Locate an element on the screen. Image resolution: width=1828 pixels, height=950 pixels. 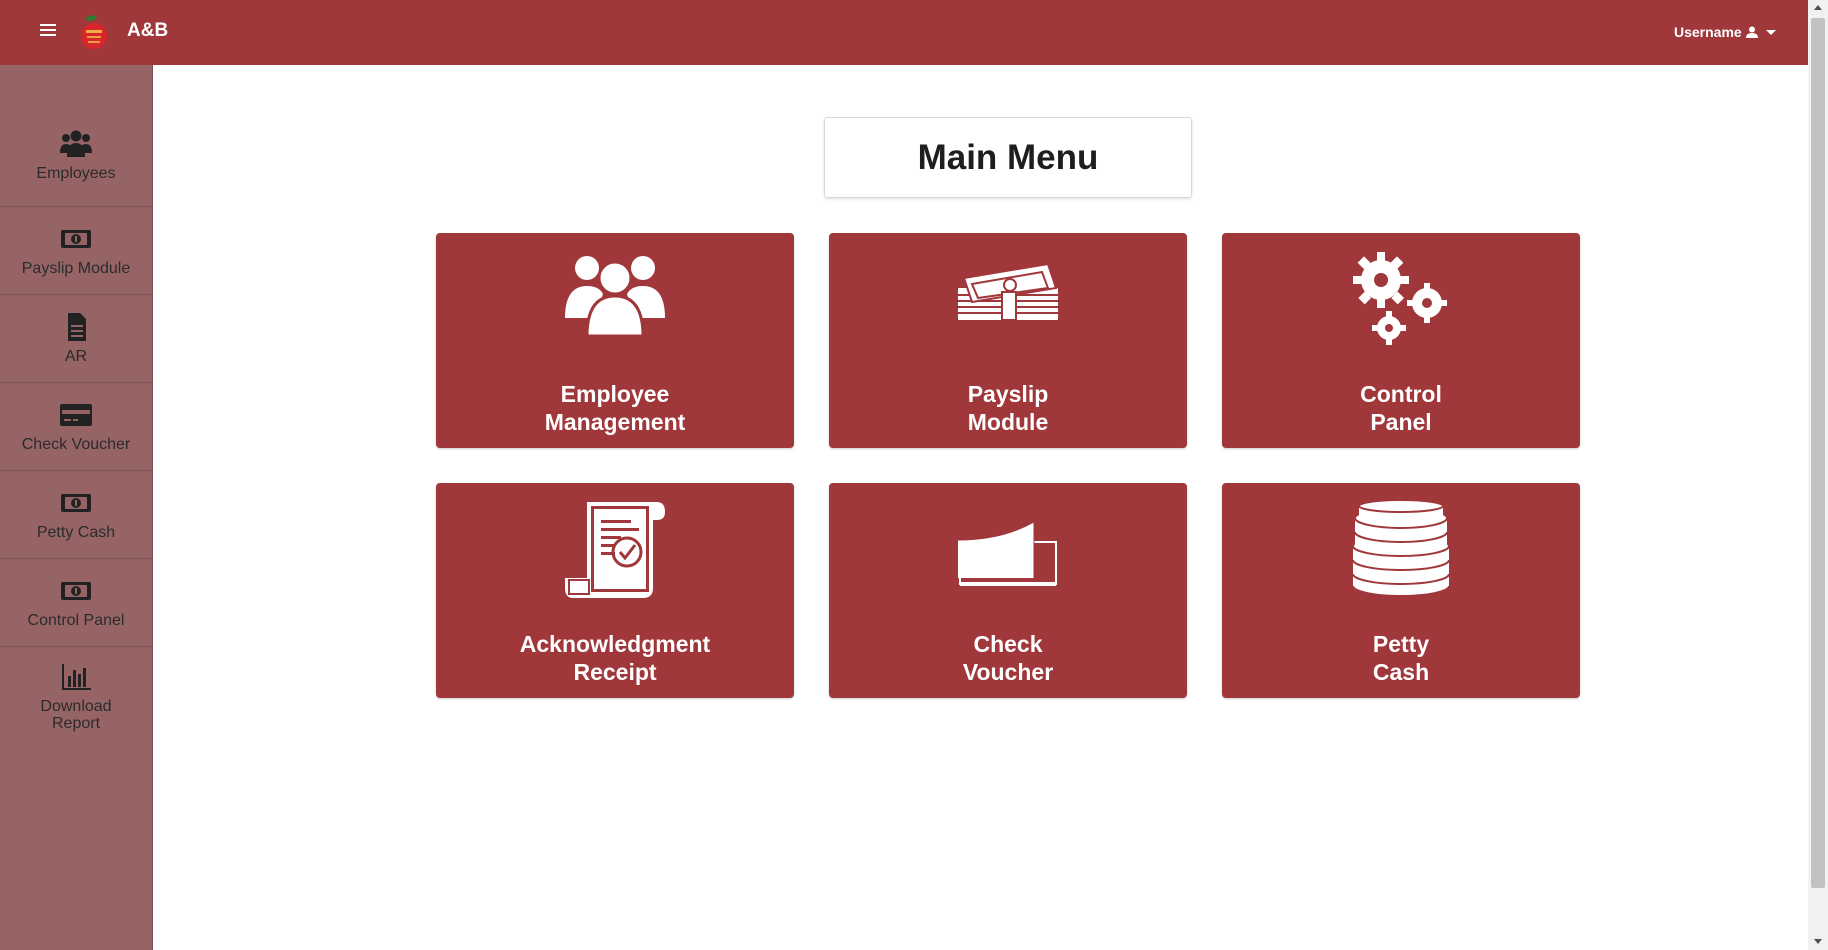
tile-label: Petty is located at coordinates (1401, 644).